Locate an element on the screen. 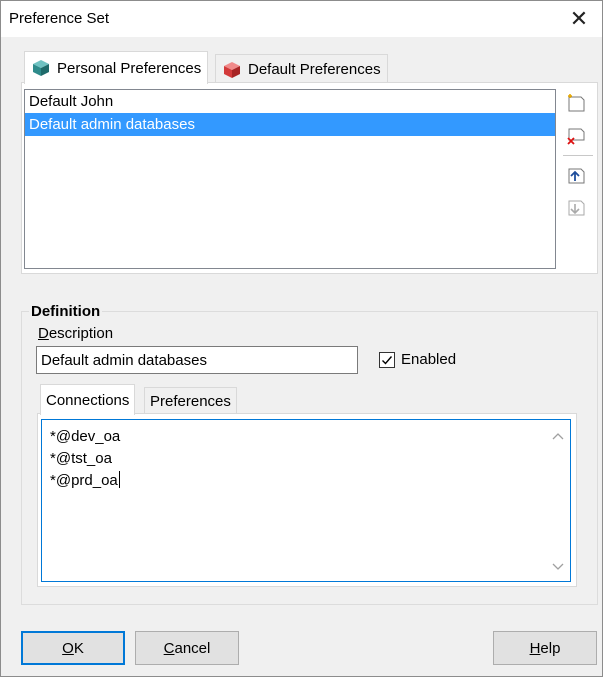 Image resolution: width=603 pixels, height=677 pixels. close-icon: ✕ is located at coordinates (579, 18).